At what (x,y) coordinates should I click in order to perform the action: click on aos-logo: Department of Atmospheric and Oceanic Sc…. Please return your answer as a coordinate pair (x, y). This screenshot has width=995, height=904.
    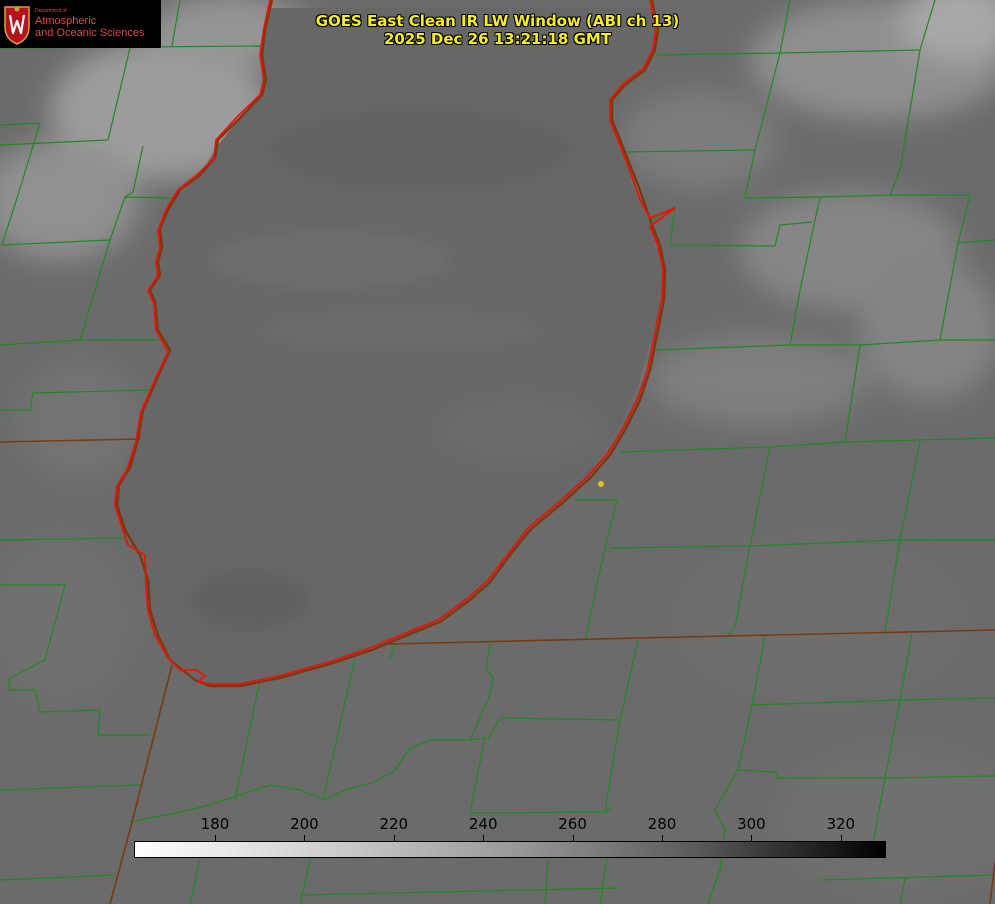
    Looking at the image, I should click on (80, 24).